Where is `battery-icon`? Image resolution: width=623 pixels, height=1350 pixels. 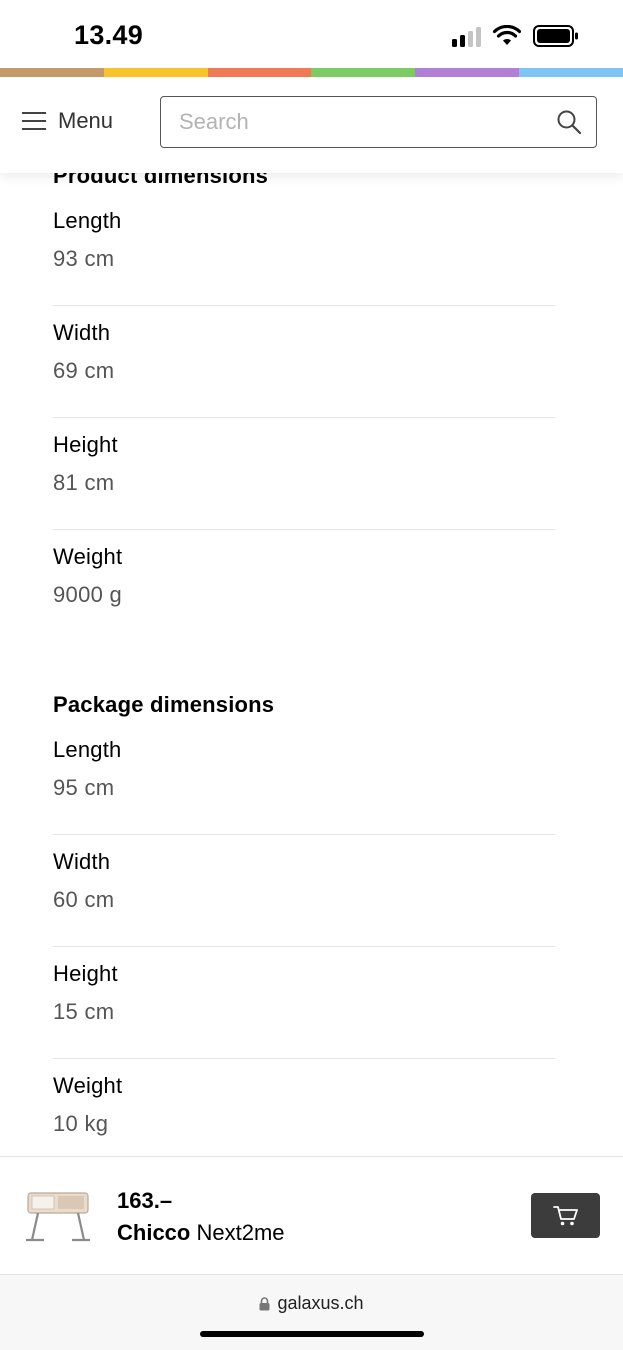
battery-icon is located at coordinates (555, 36).